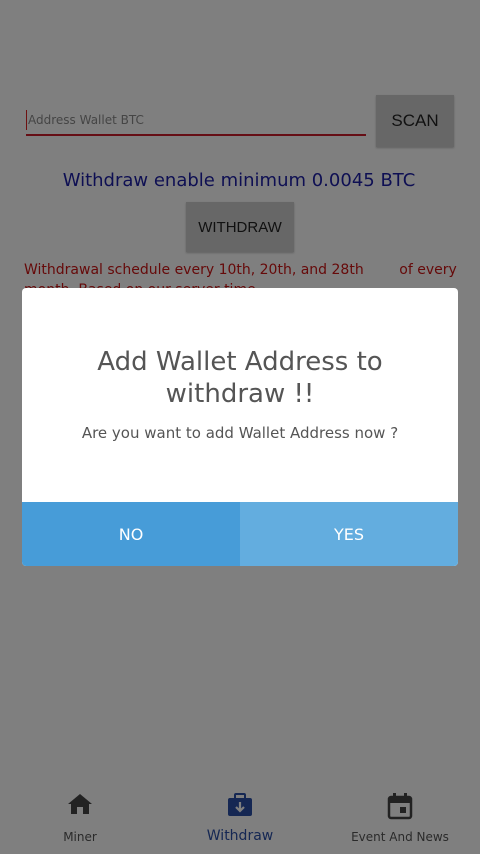 This screenshot has height=854, width=480. Describe the element at coordinates (240, 378) in the screenshot. I see `dialog-title: Add Wallet Address to withdraw !!` at that location.